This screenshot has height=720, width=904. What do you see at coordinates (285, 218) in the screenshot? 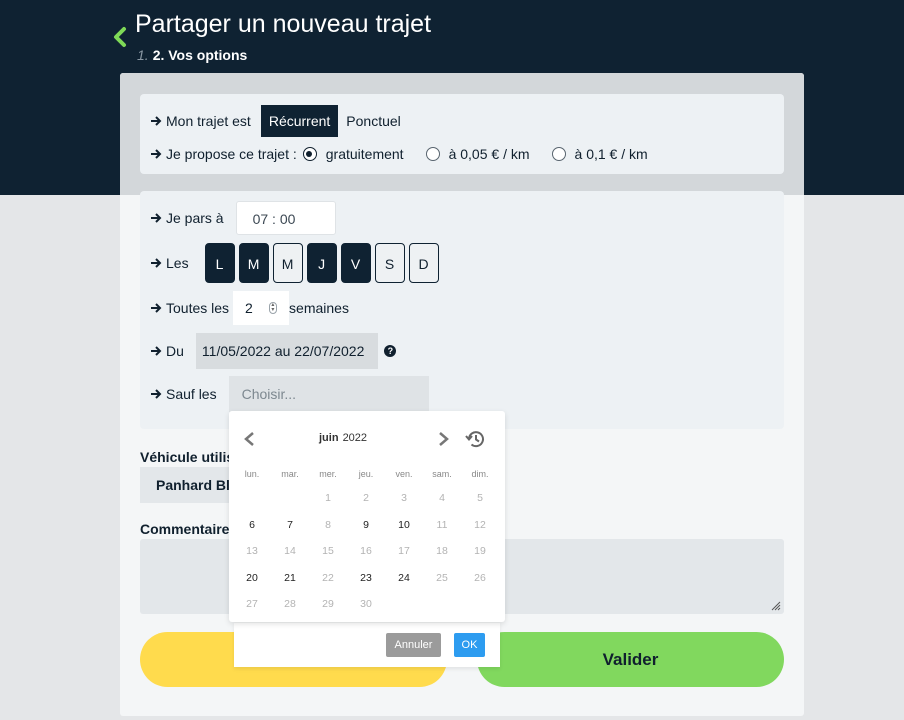
I see `departure-time-input: 07 : 00` at bounding box center [285, 218].